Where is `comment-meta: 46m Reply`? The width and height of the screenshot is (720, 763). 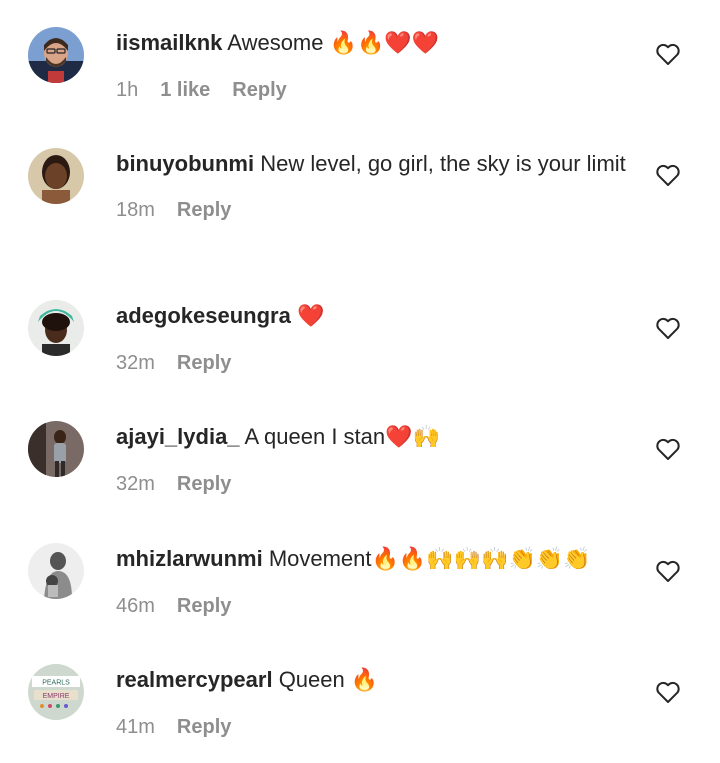
comment-meta: 46m Reply is located at coordinates (376, 606).